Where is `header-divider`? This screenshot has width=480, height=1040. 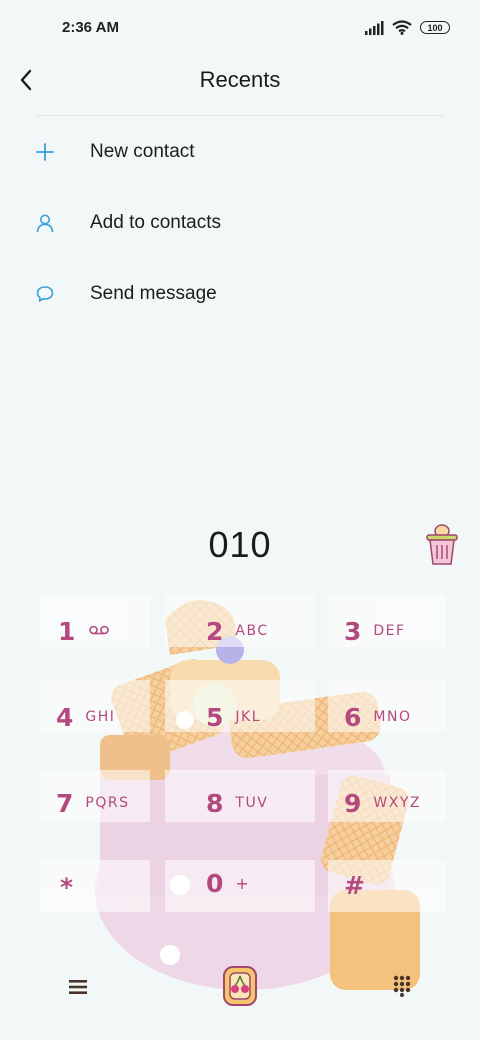
header-divider is located at coordinates (240, 115).